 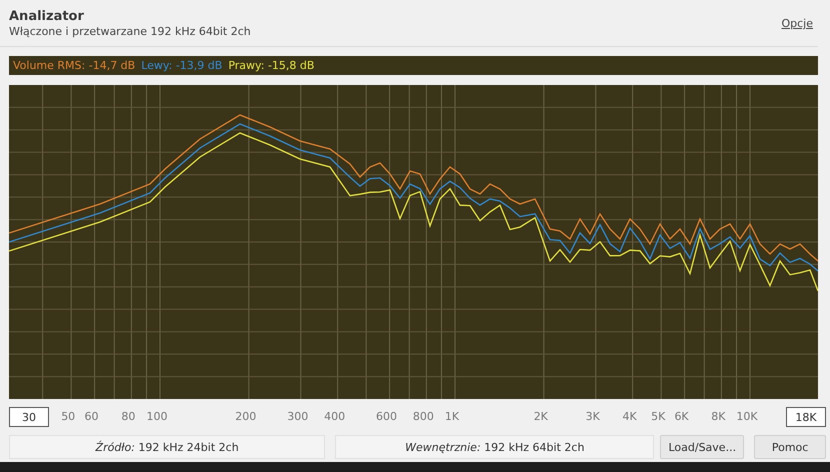 What do you see at coordinates (797, 23) in the screenshot?
I see `options-link: Opcje` at bounding box center [797, 23].